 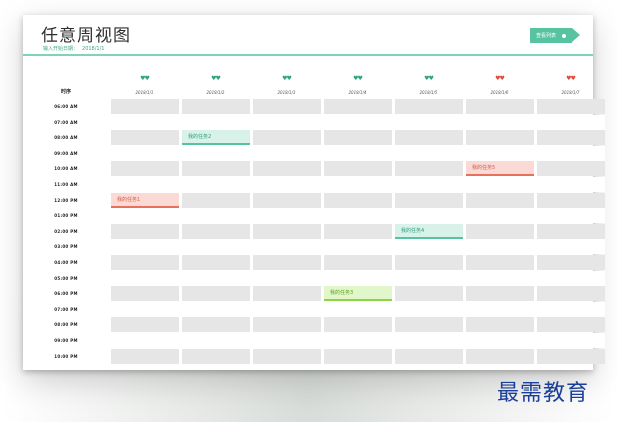 I want to click on task-block: 我的任务2, so click(x=216, y=138).